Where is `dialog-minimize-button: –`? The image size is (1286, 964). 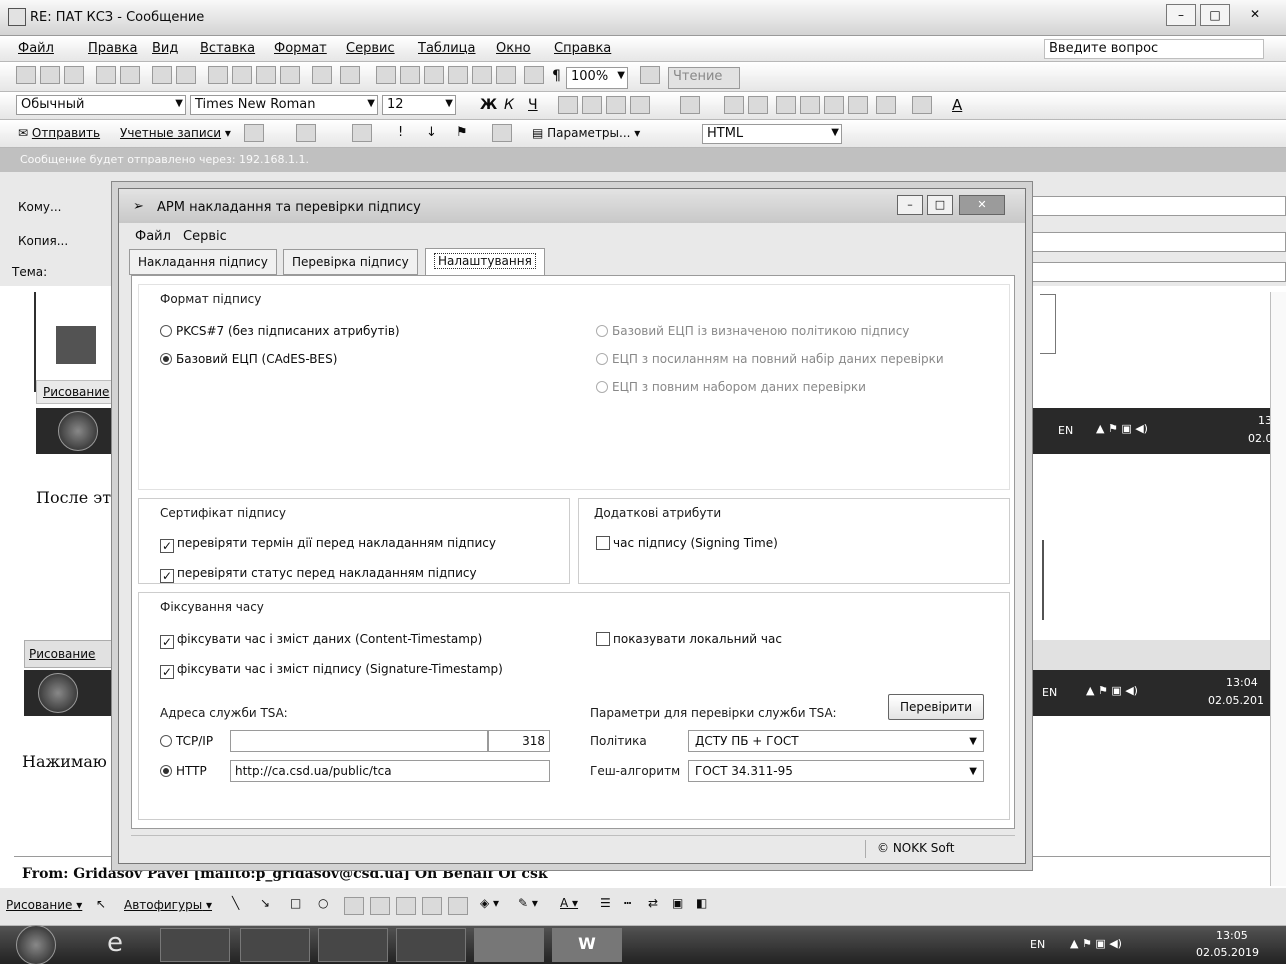
dialog-minimize-button: – is located at coordinates (910, 205).